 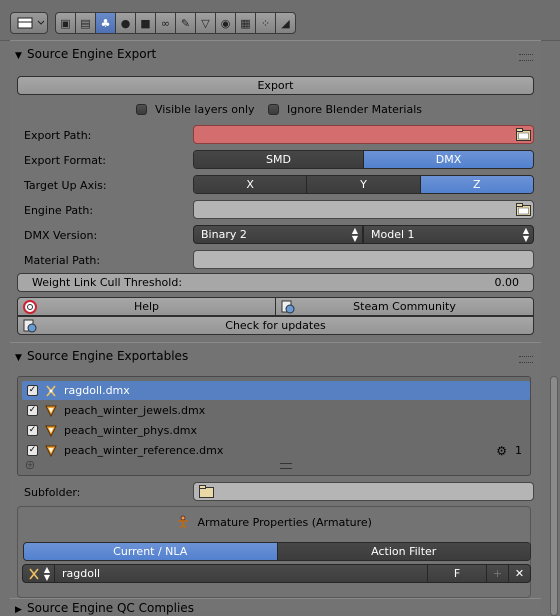 I want to click on world-tab: ●, so click(x=125, y=23).